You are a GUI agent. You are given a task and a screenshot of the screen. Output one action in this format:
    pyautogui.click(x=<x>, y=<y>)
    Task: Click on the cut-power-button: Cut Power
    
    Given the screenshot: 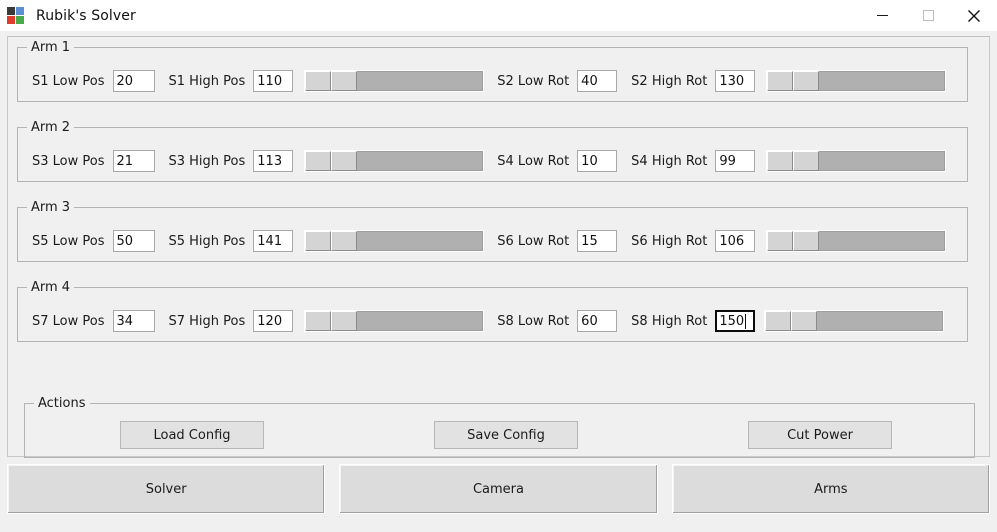 What is the action you would take?
    pyautogui.click(x=820, y=435)
    